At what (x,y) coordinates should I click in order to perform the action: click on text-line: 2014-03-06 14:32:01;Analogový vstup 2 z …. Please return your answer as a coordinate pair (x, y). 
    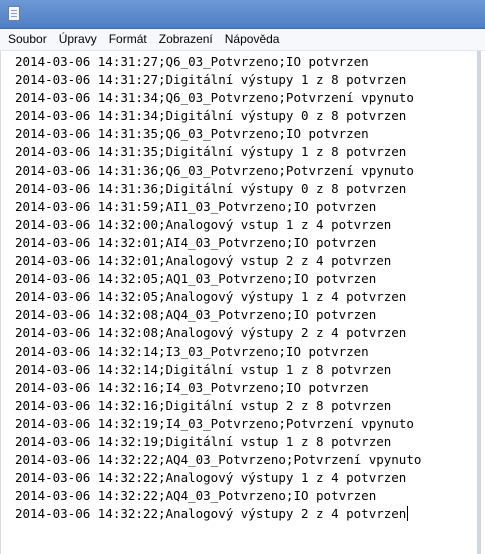
    Looking at the image, I should click on (246, 261).